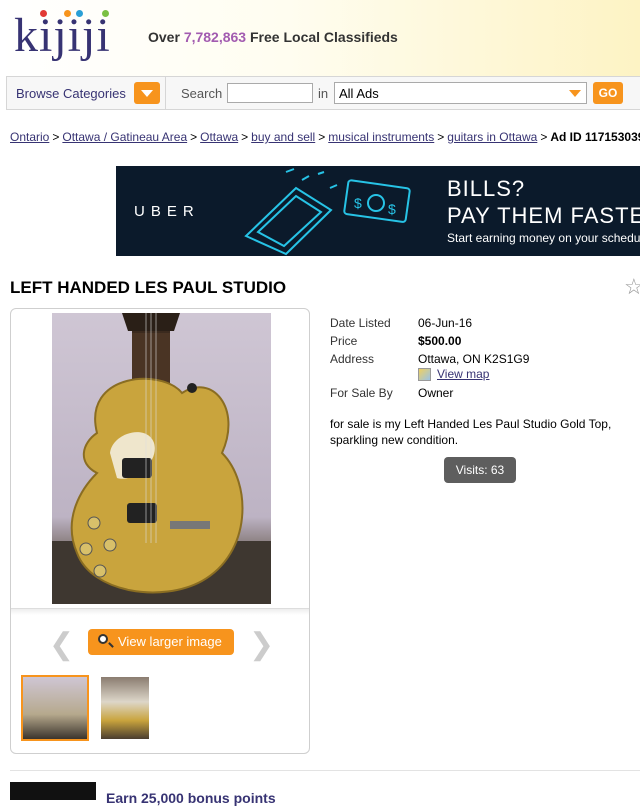 The image size is (640, 806). What do you see at coordinates (202, 93) in the screenshot?
I see `search-label: Search` at bounding box center [202, 93].